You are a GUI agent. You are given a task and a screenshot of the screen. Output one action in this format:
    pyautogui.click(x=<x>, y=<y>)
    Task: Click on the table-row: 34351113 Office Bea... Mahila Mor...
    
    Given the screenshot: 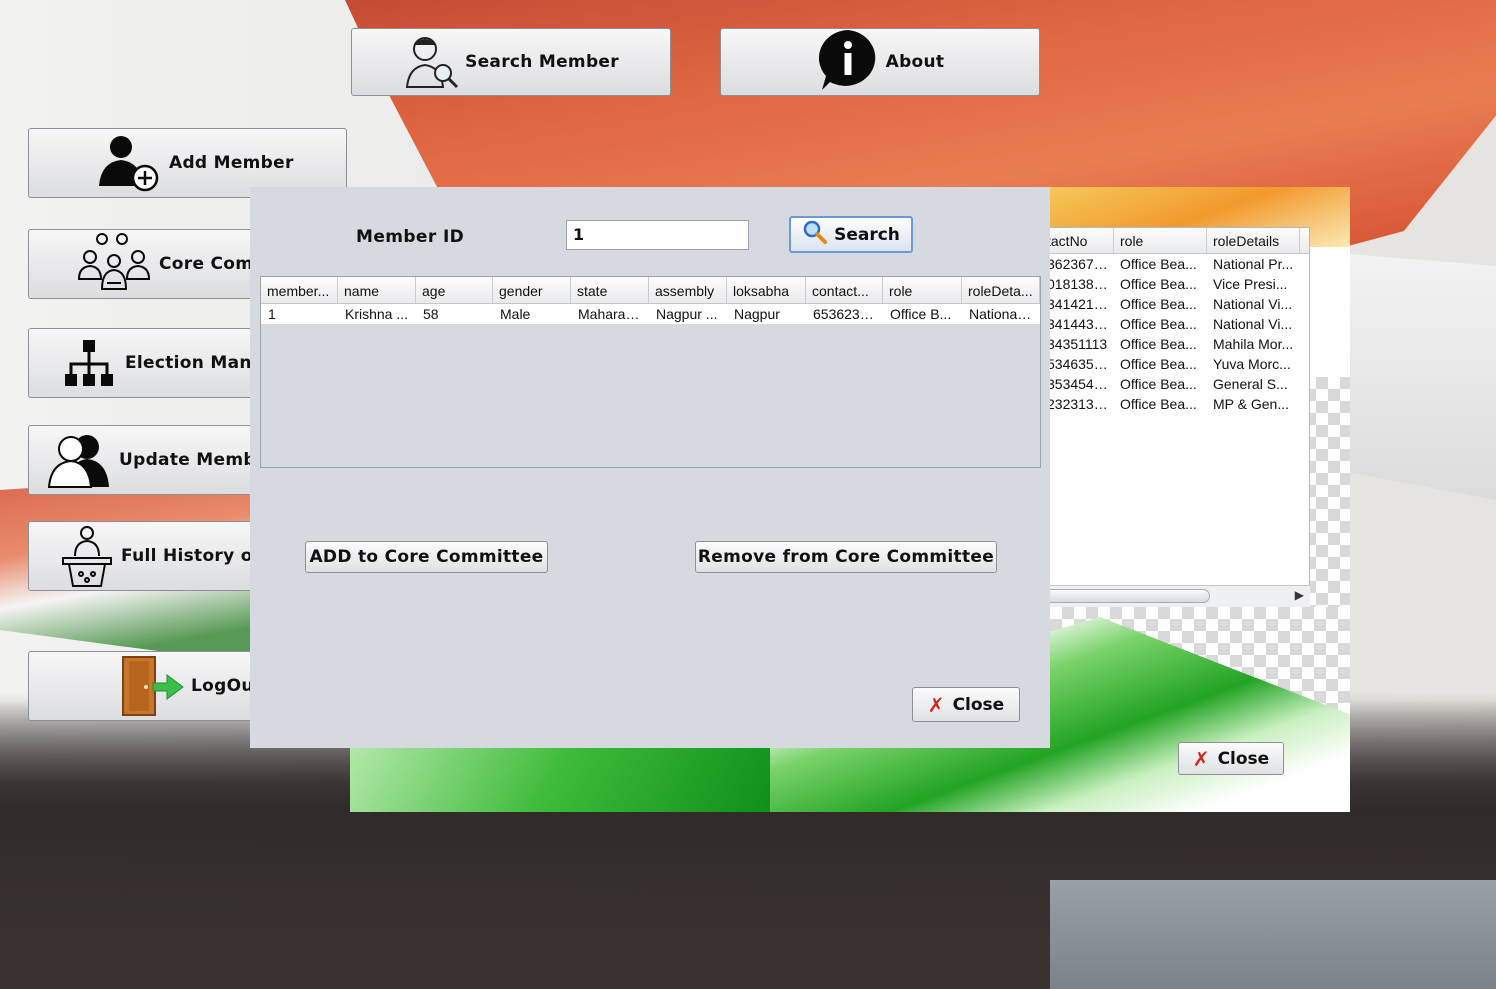 What is the action you would take?
    pyautogui.click(x=1175, y=344)
    